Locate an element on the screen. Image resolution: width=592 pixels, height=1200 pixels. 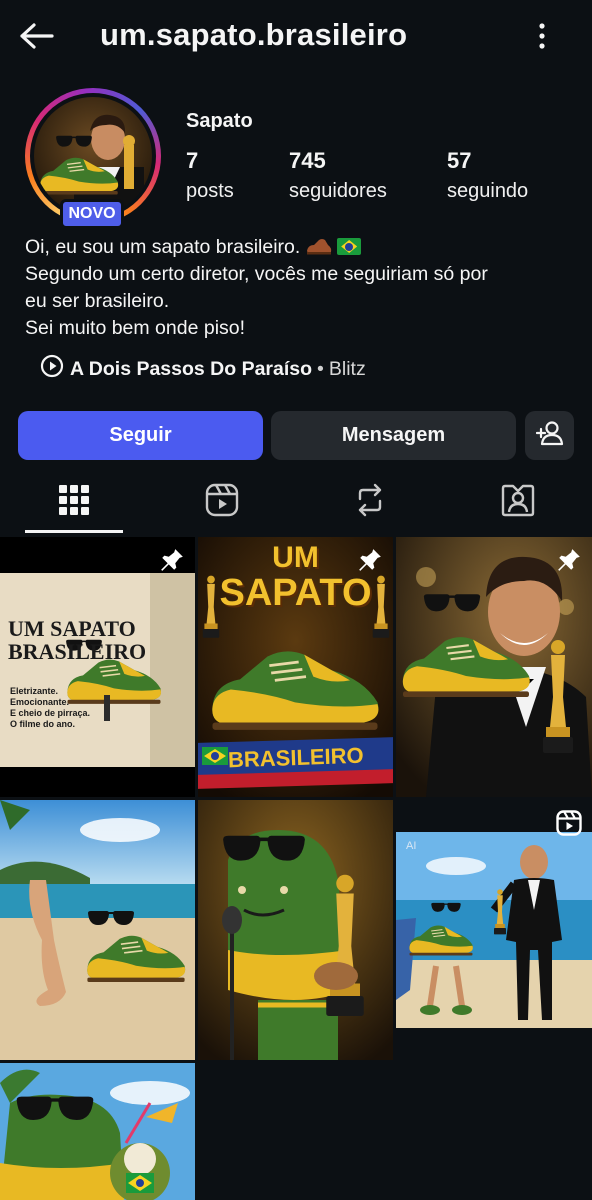
profile-tabs is located at coordinates (296, 503).